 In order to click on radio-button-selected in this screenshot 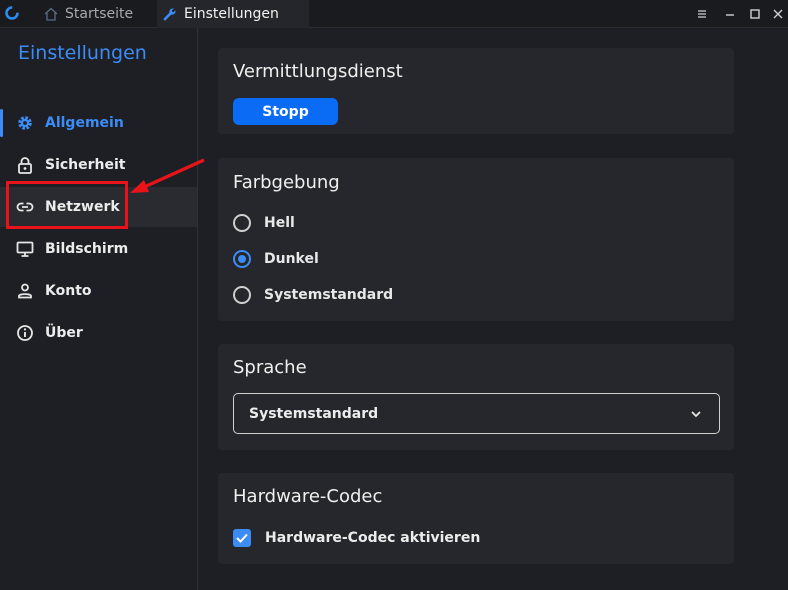, I will do `click(242, 259)`.